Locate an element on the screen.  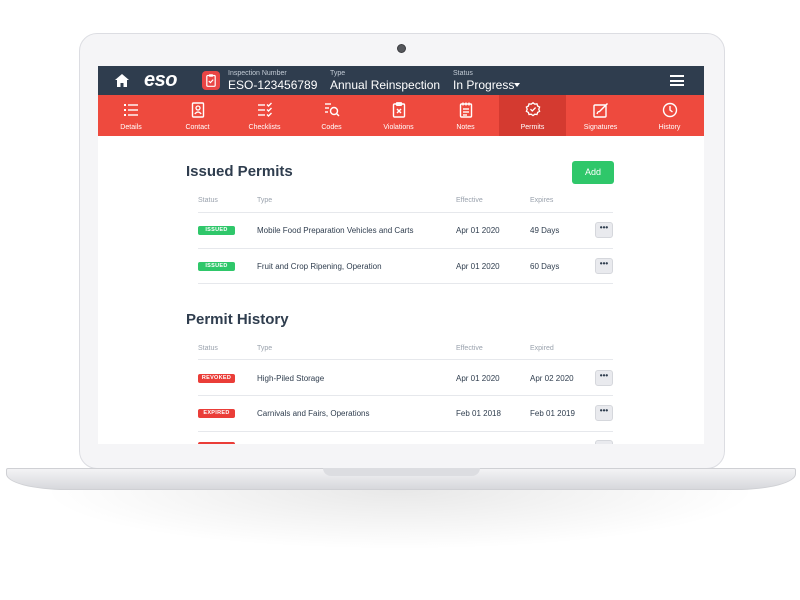
expired-date: Feb 01 2019 is located at coordinates (552, 413).